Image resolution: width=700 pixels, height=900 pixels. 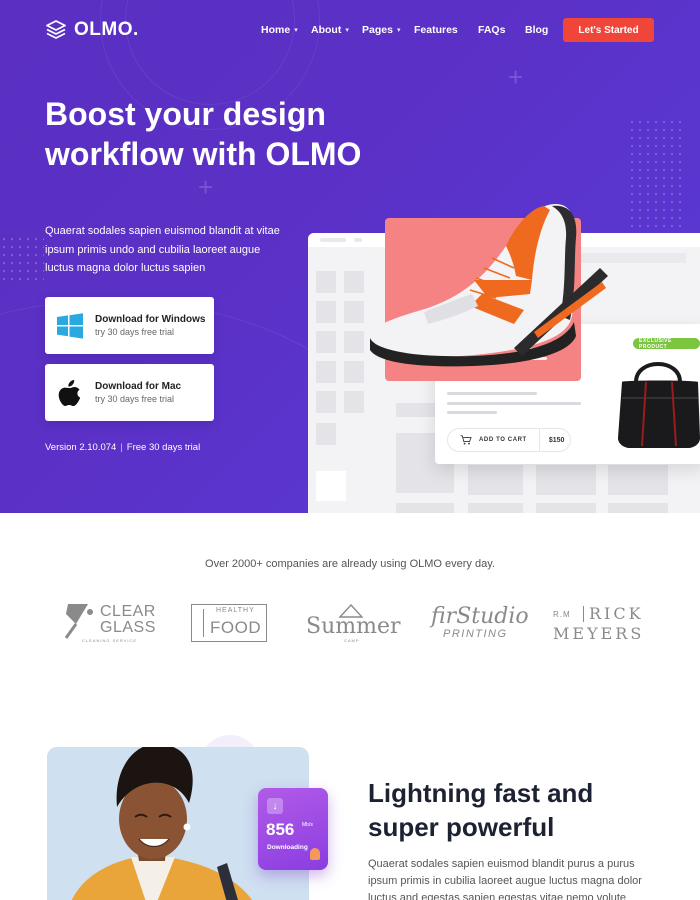 I want to click on brand-tagline: CAMP, so click(x=352, y=640).